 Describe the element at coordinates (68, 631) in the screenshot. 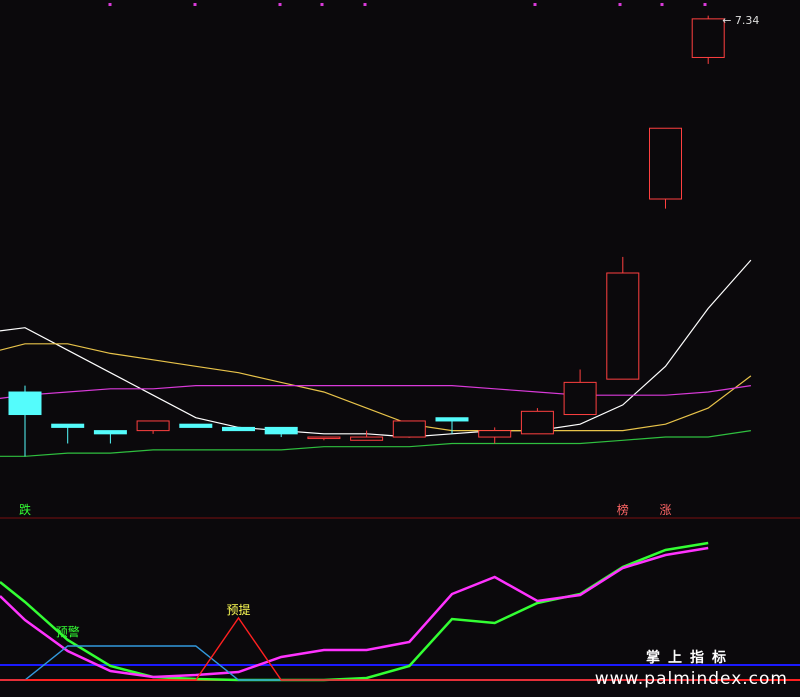

I see `indicator-label: 预警` at that location.